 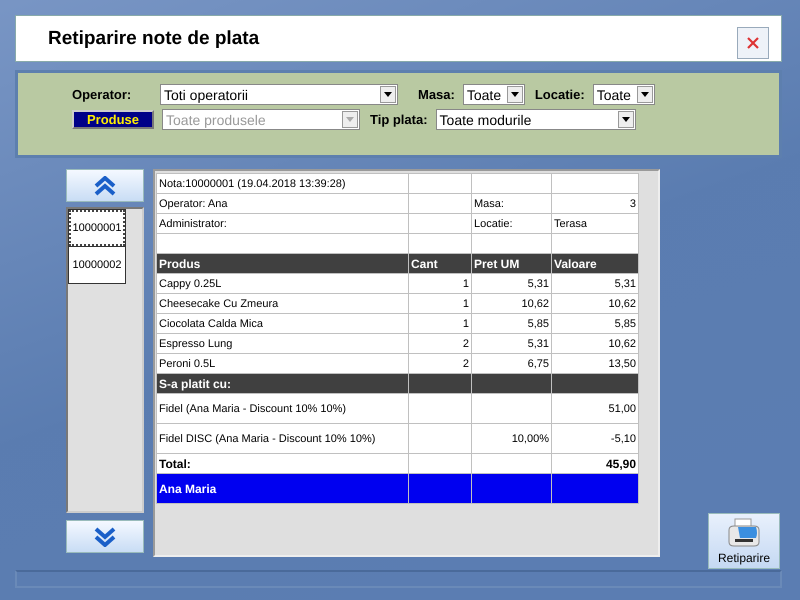 What do you see at coordinates (571, 224) in the screenshot?
I see `info-value: Terasa` at bounding box center [571, 224].